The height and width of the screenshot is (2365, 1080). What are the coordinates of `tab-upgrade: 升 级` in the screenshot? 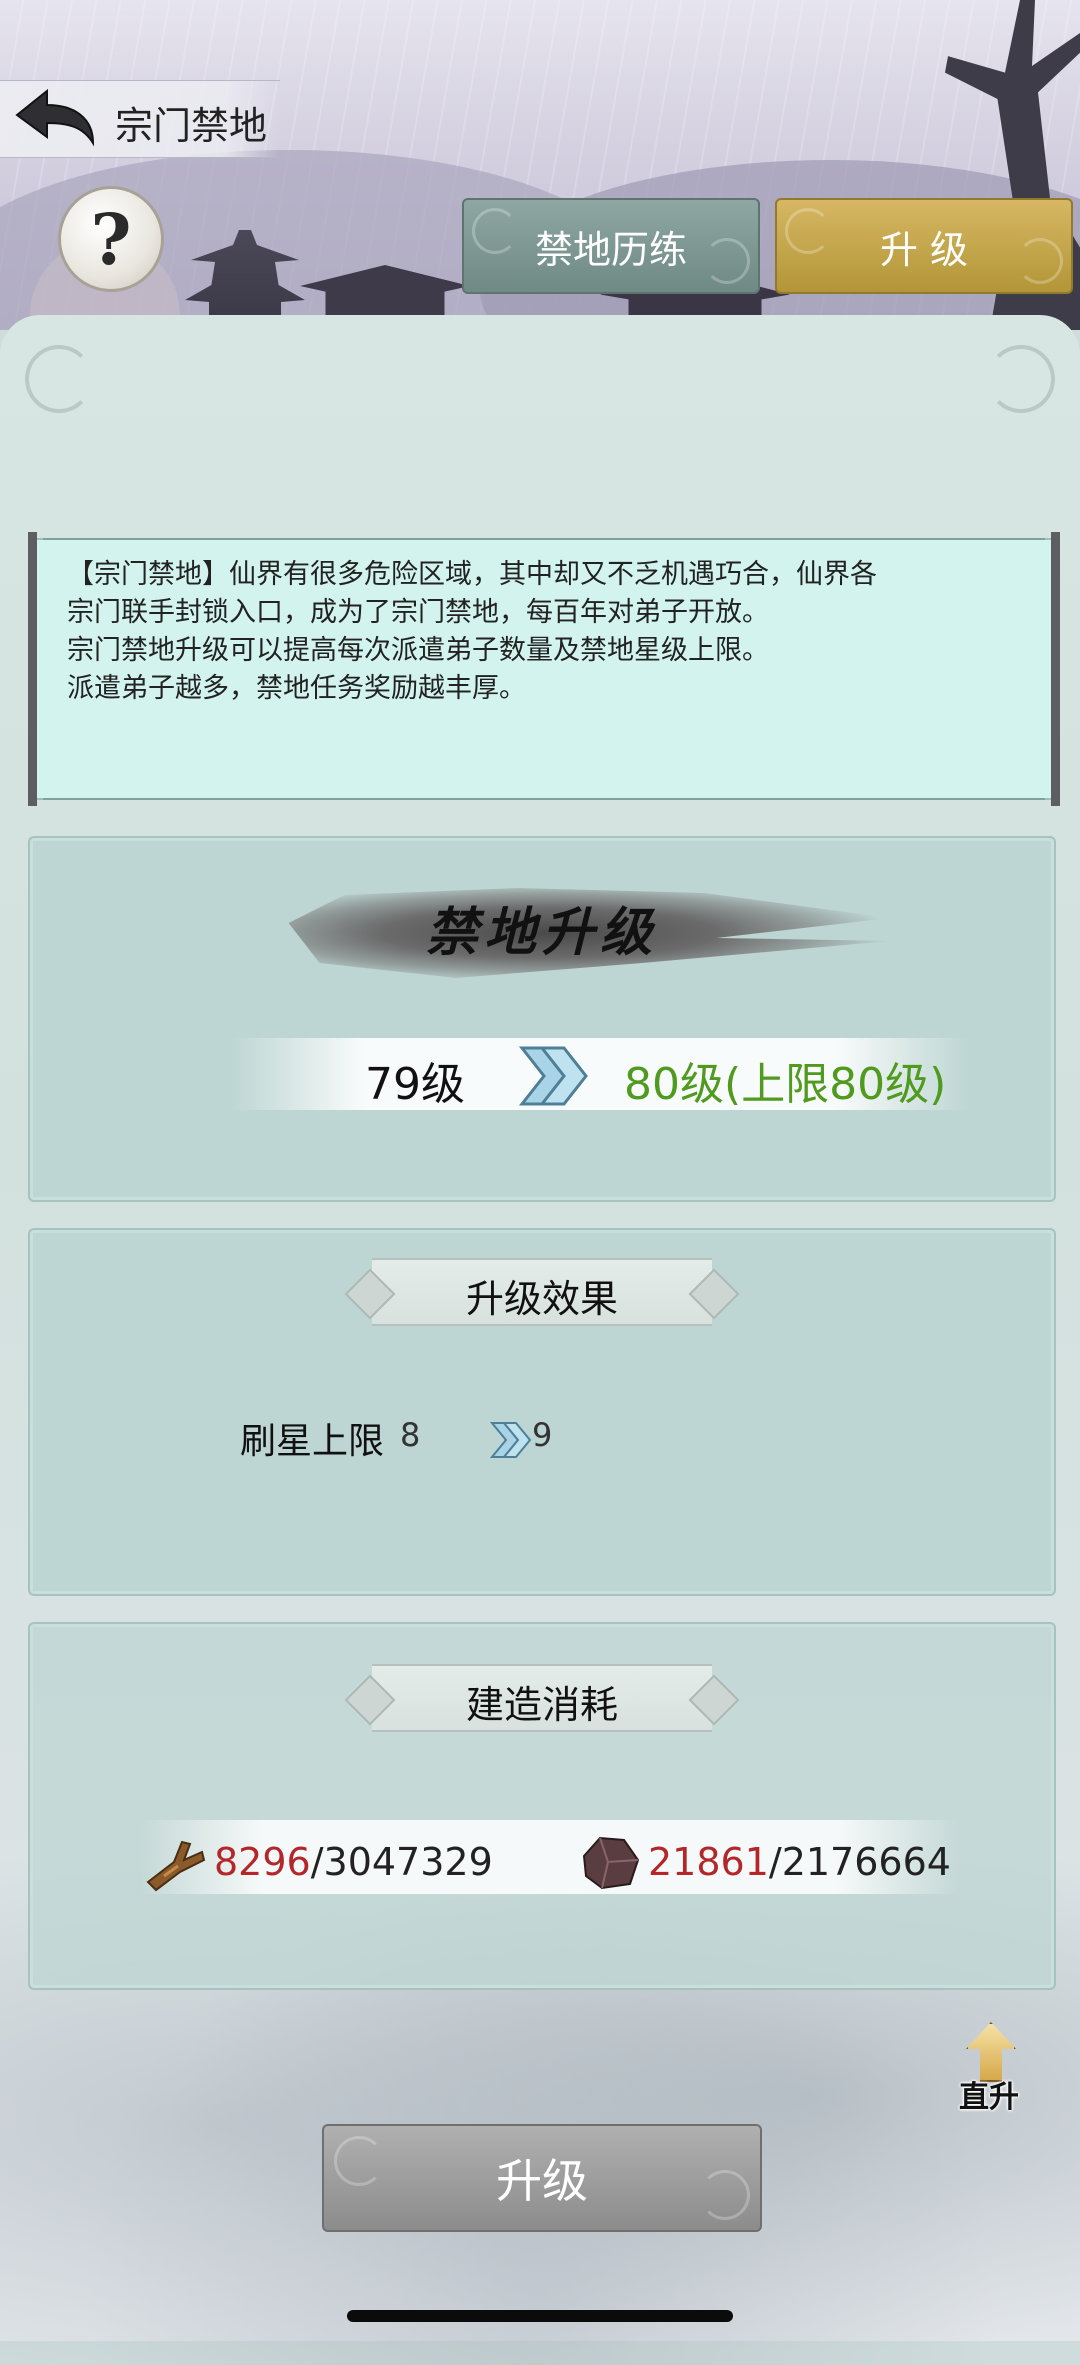 It's located at (924, 246).